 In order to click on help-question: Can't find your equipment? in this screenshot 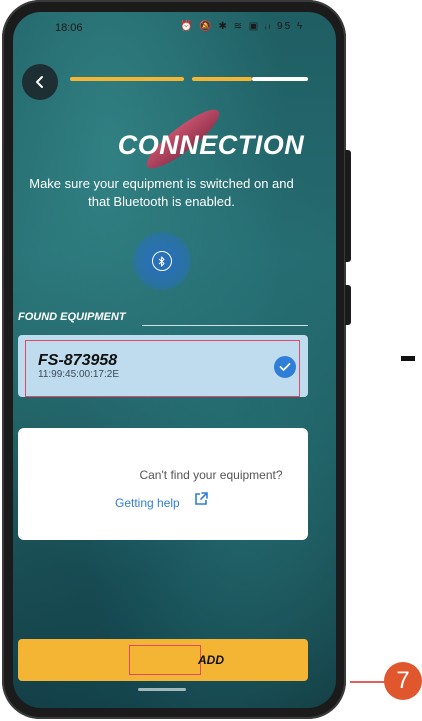, I will do `click(211, 475)`.